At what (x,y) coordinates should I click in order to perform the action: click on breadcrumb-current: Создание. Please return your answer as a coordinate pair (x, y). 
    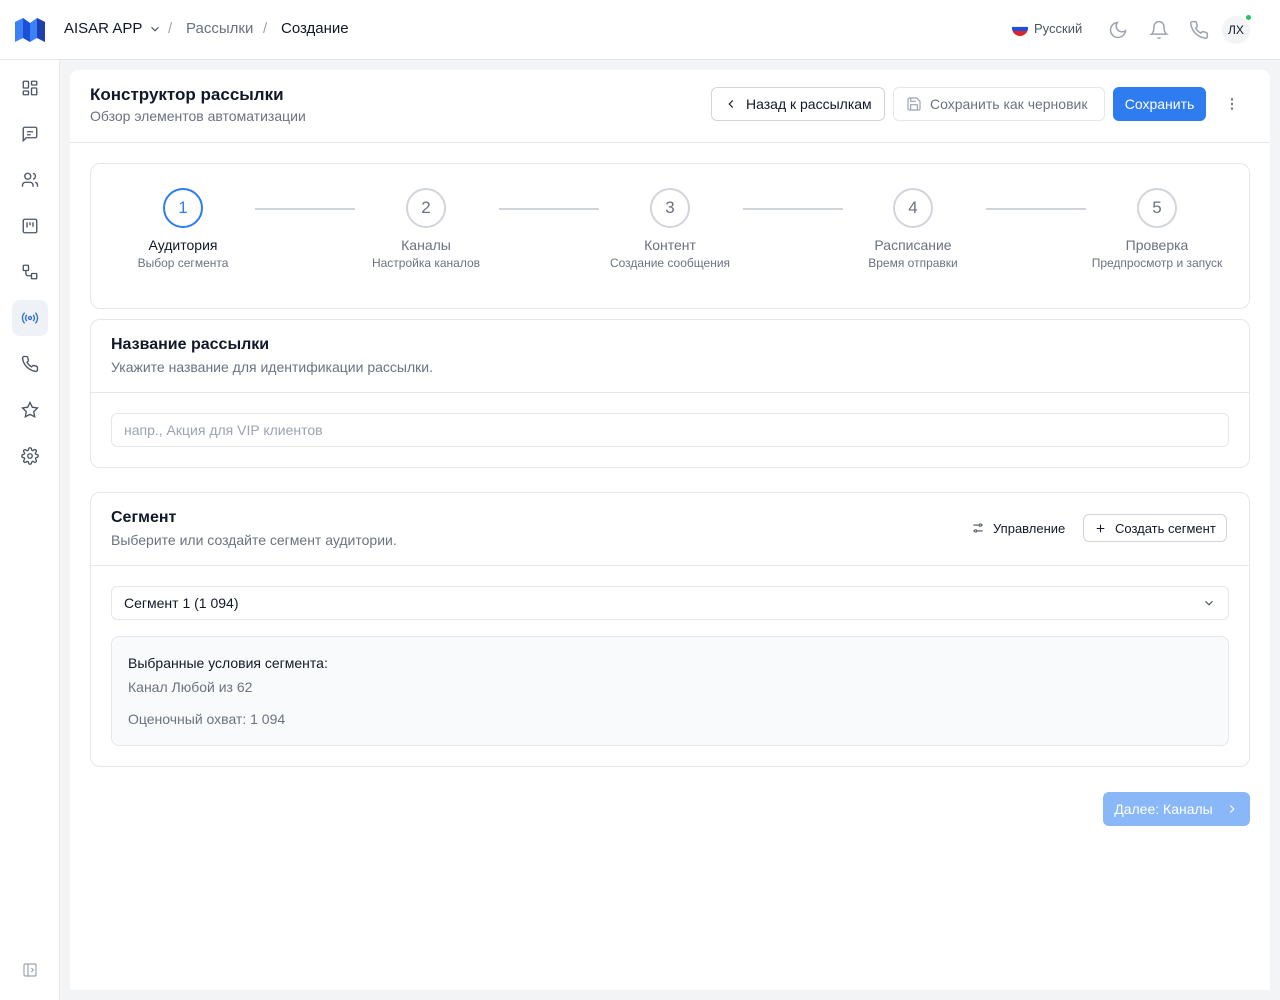
    Looking at the image, I should click on (315, 28).